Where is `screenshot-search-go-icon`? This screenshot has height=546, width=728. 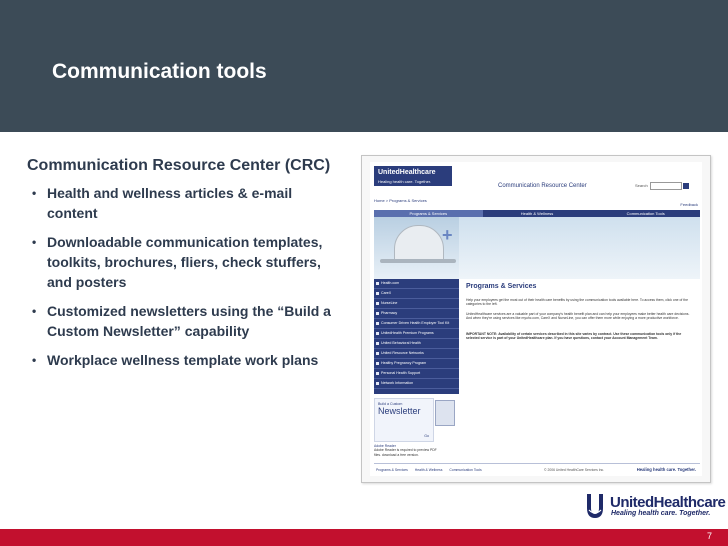 screenshot-search-go-icon is located at coordinates (685, 186).